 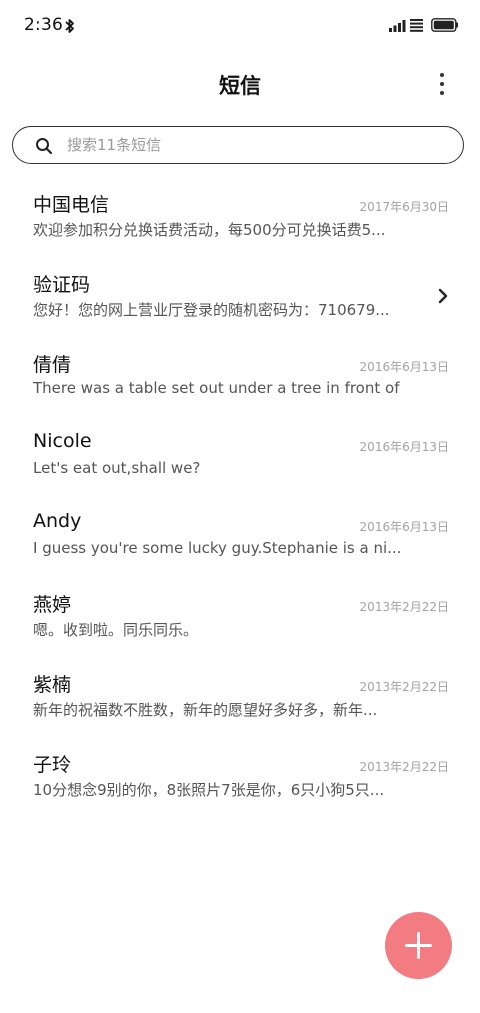 What do you see at coordinates (116, 630) in the screenshot?
I see `message-preview: 嗯。收到啦。同乐同乐。` at bounding box center [116, 630].